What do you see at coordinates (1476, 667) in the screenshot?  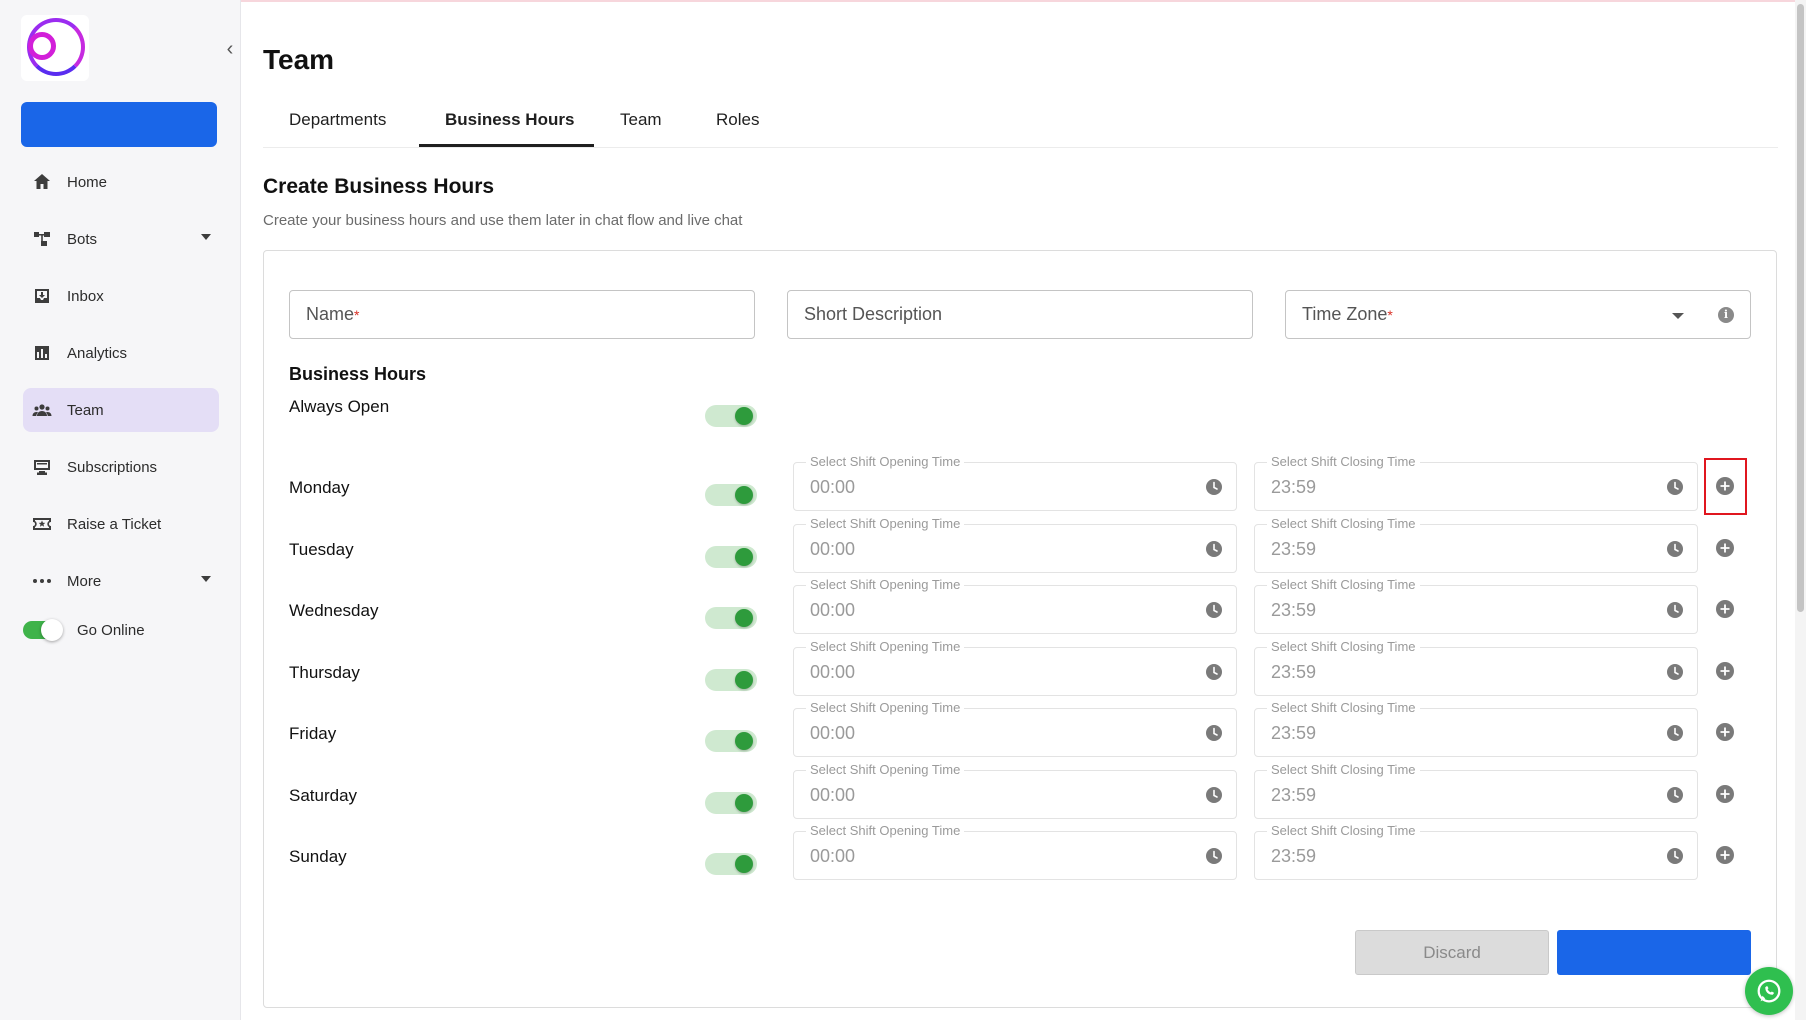 I see `closing-time-thursday: Select Shift Closing Time 23:59` at bounding box center [1476, 667].